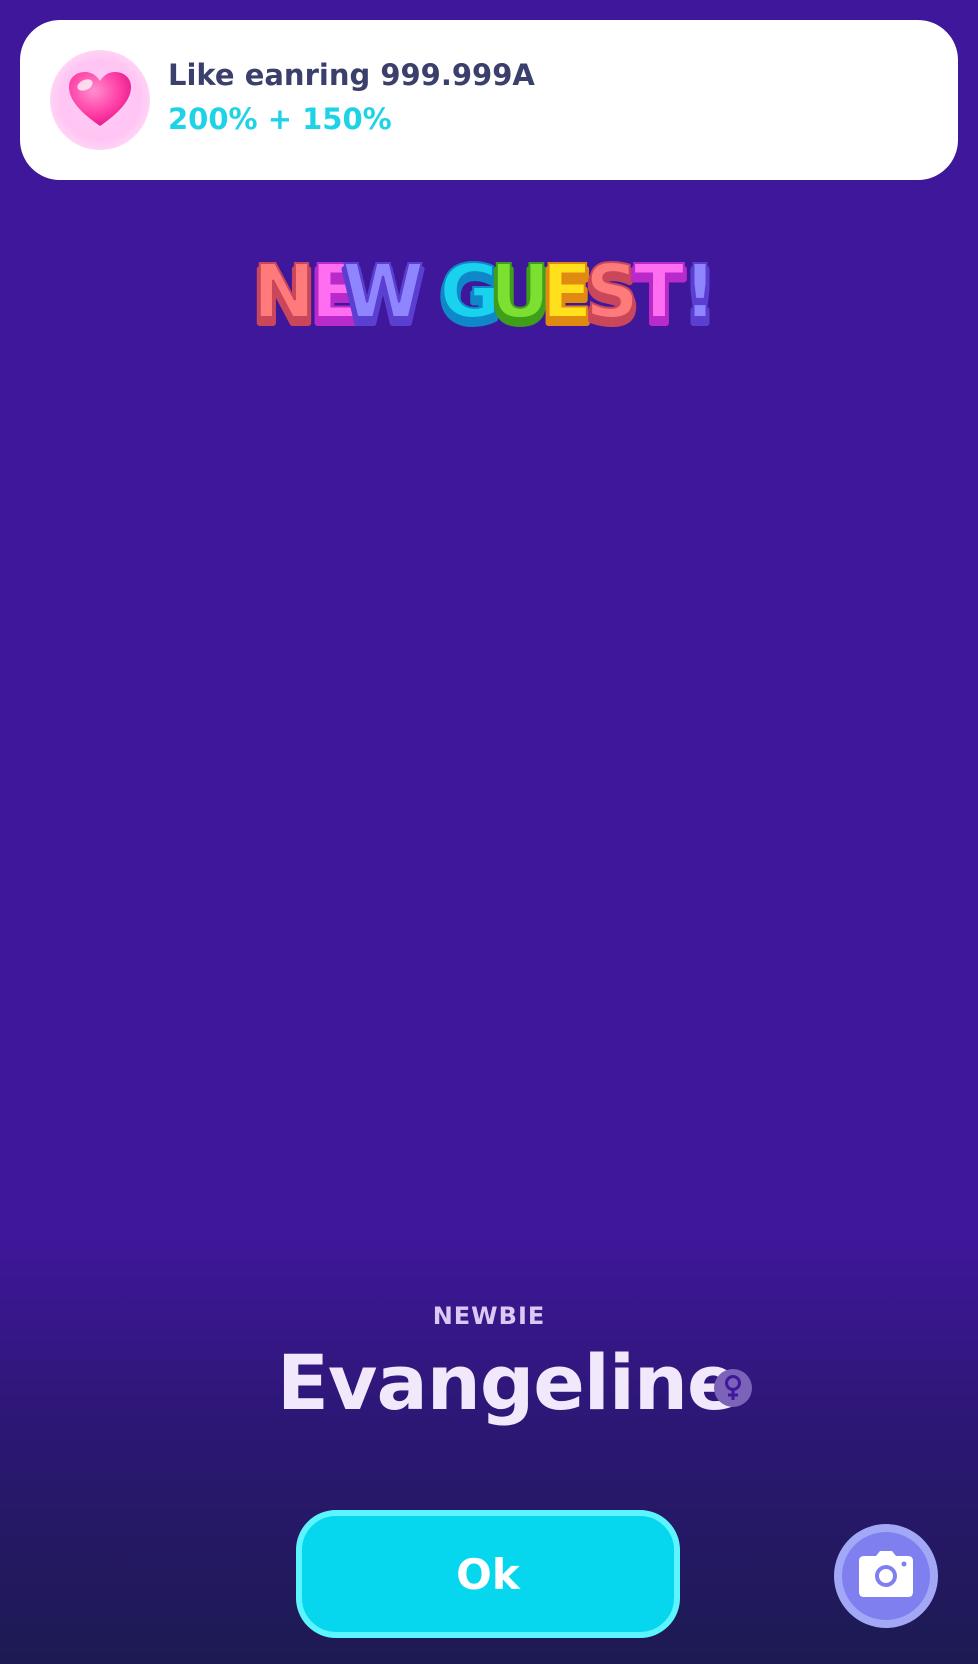  I want to click on headline-letter: S, so click(611, 292).